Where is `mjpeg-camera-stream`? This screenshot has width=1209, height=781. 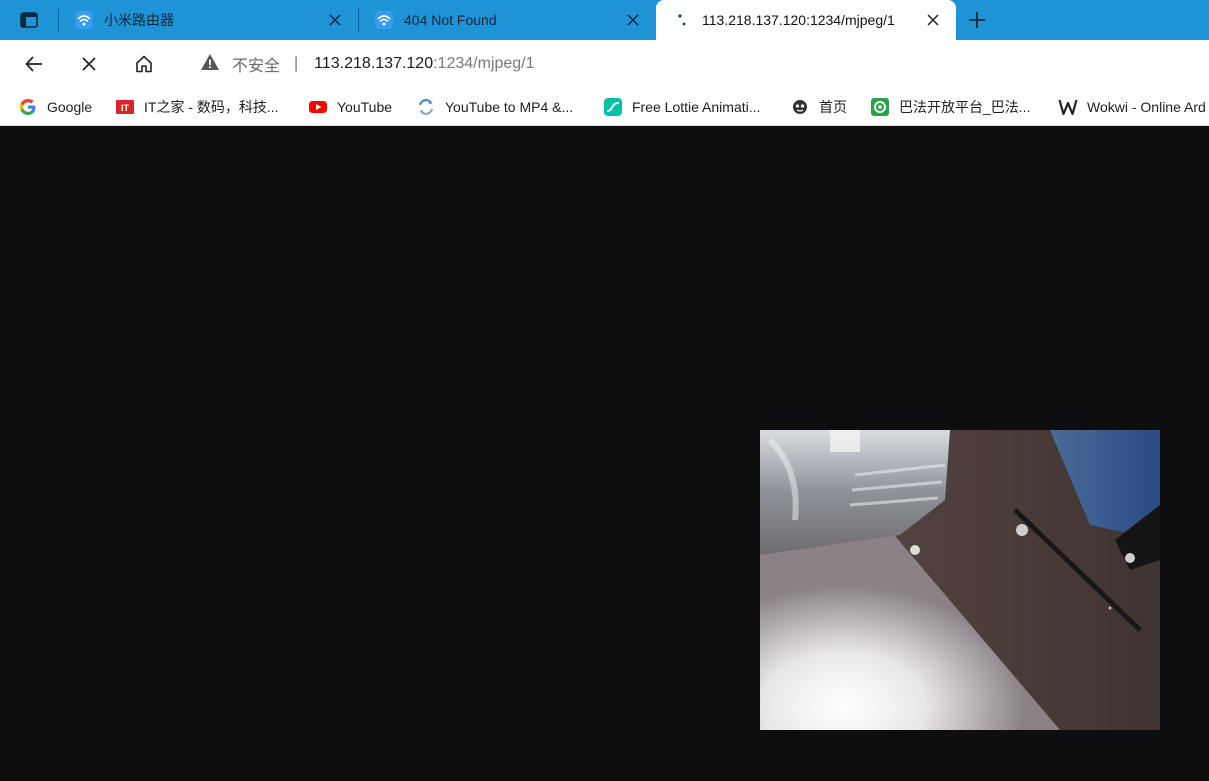 mjpeg-camera-stream is located at coordinates (960, 580).